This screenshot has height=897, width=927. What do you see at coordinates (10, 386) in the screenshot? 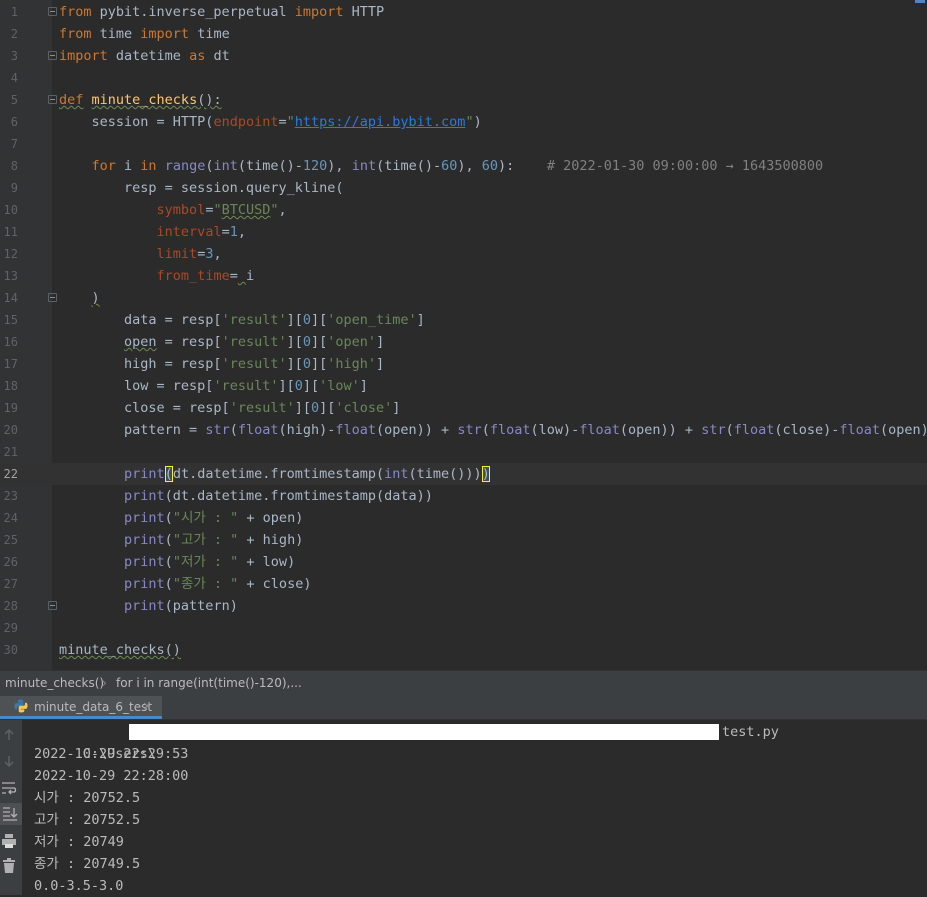
I see `line-number: 18` at bounding box center [10, 386].